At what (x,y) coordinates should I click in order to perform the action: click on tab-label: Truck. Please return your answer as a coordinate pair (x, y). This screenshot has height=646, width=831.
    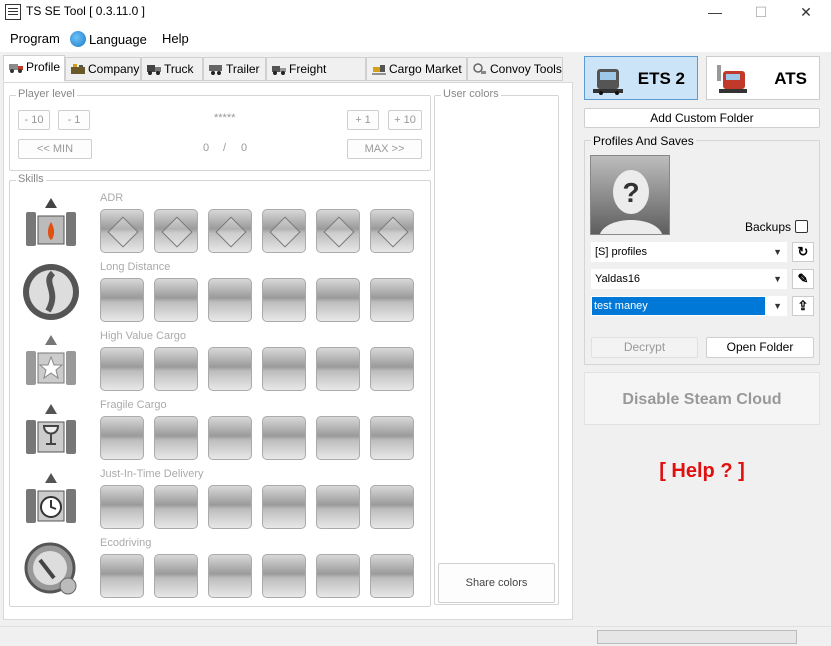
    Looking at the image, I should click on (179, 69).